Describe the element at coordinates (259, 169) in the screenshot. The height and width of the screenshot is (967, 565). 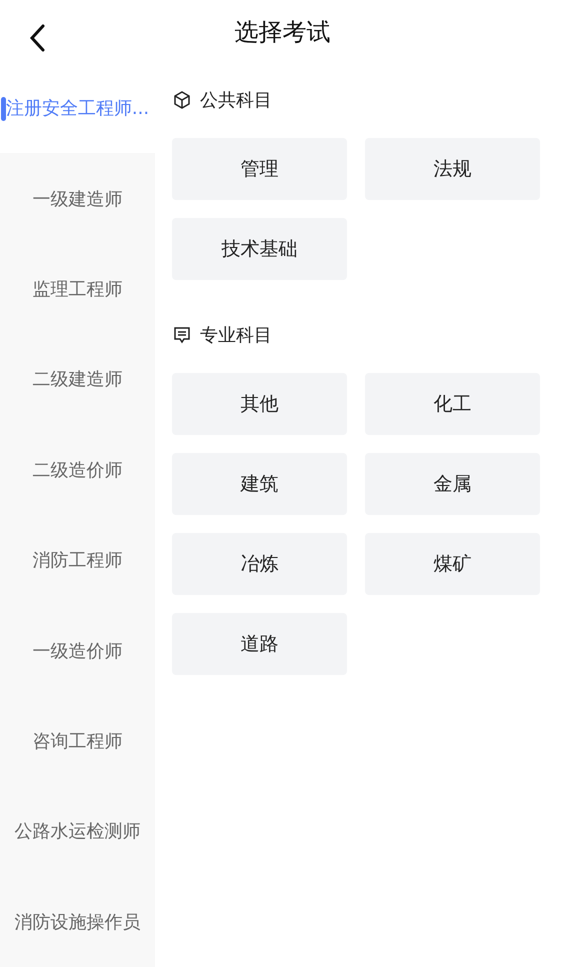
I see `subject-button: 管理` at that location.